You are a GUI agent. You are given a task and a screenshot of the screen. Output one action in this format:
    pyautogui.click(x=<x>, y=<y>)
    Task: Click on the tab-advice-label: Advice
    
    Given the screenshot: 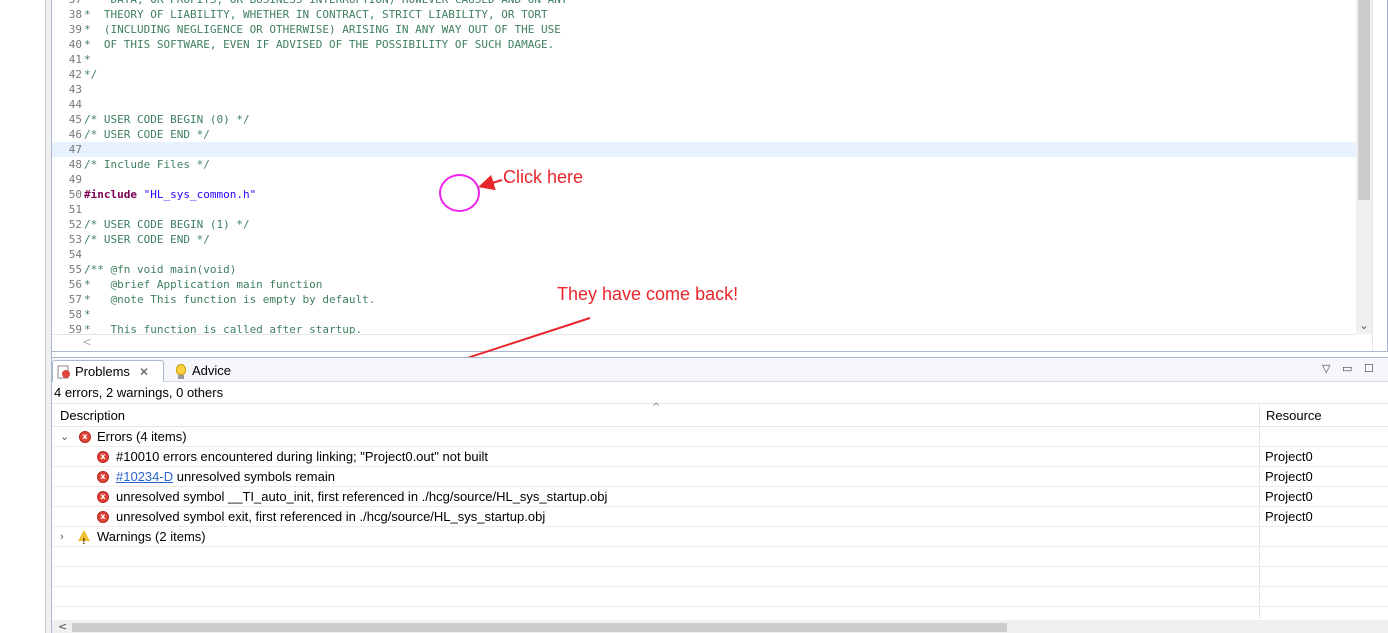 What is the action you would take?
    pyautogui.click(x=212, y=370)
    